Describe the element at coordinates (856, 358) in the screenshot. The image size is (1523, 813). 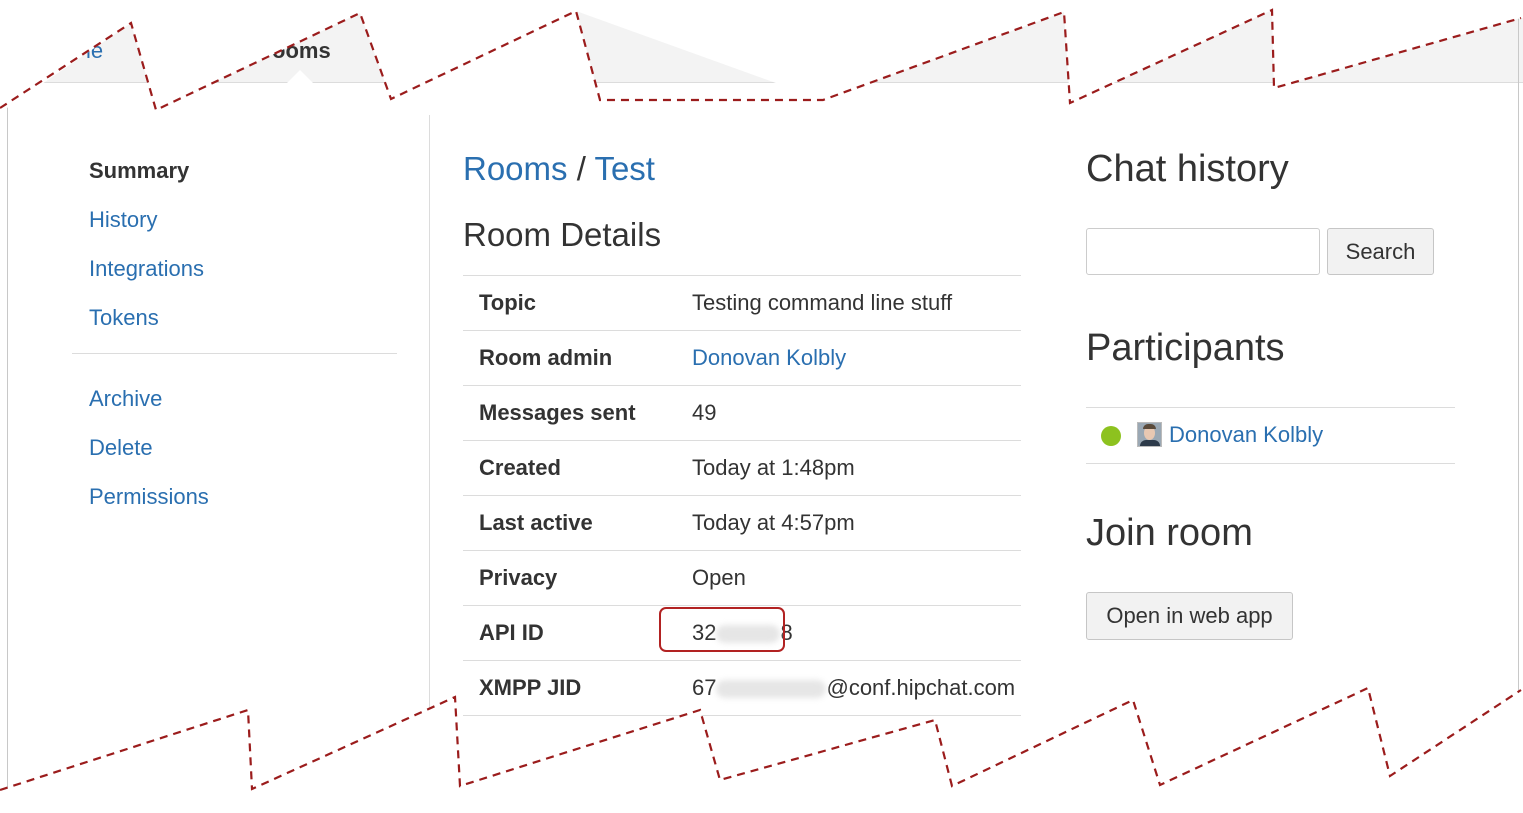
I see `room-admin-link: Donovan Kolbly` at that location.